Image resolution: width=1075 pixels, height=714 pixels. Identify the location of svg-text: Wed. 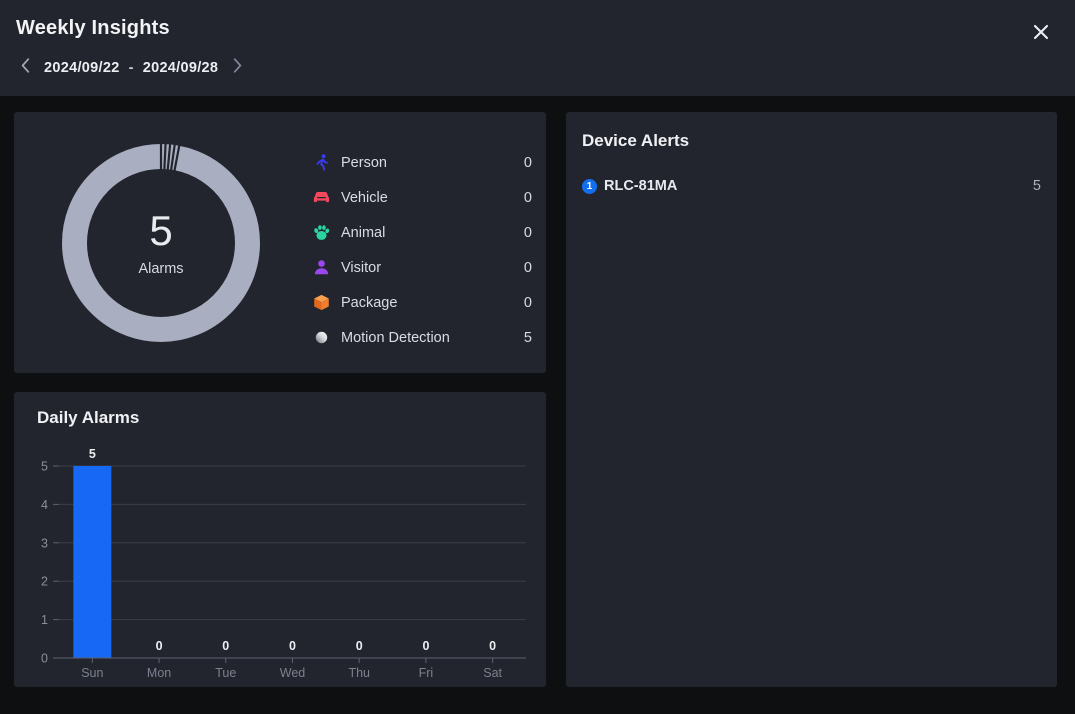
(293, 673).